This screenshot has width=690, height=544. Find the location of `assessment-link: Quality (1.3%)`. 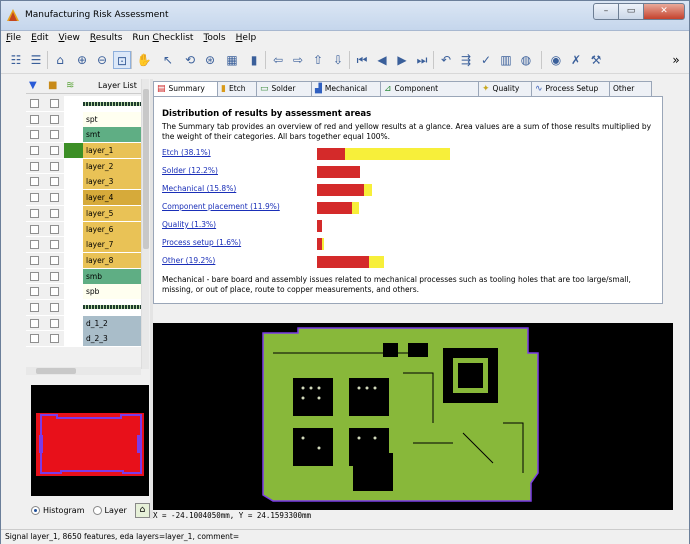

assessment-link: Quality (1.3%) is located at coordinates (189, 224).